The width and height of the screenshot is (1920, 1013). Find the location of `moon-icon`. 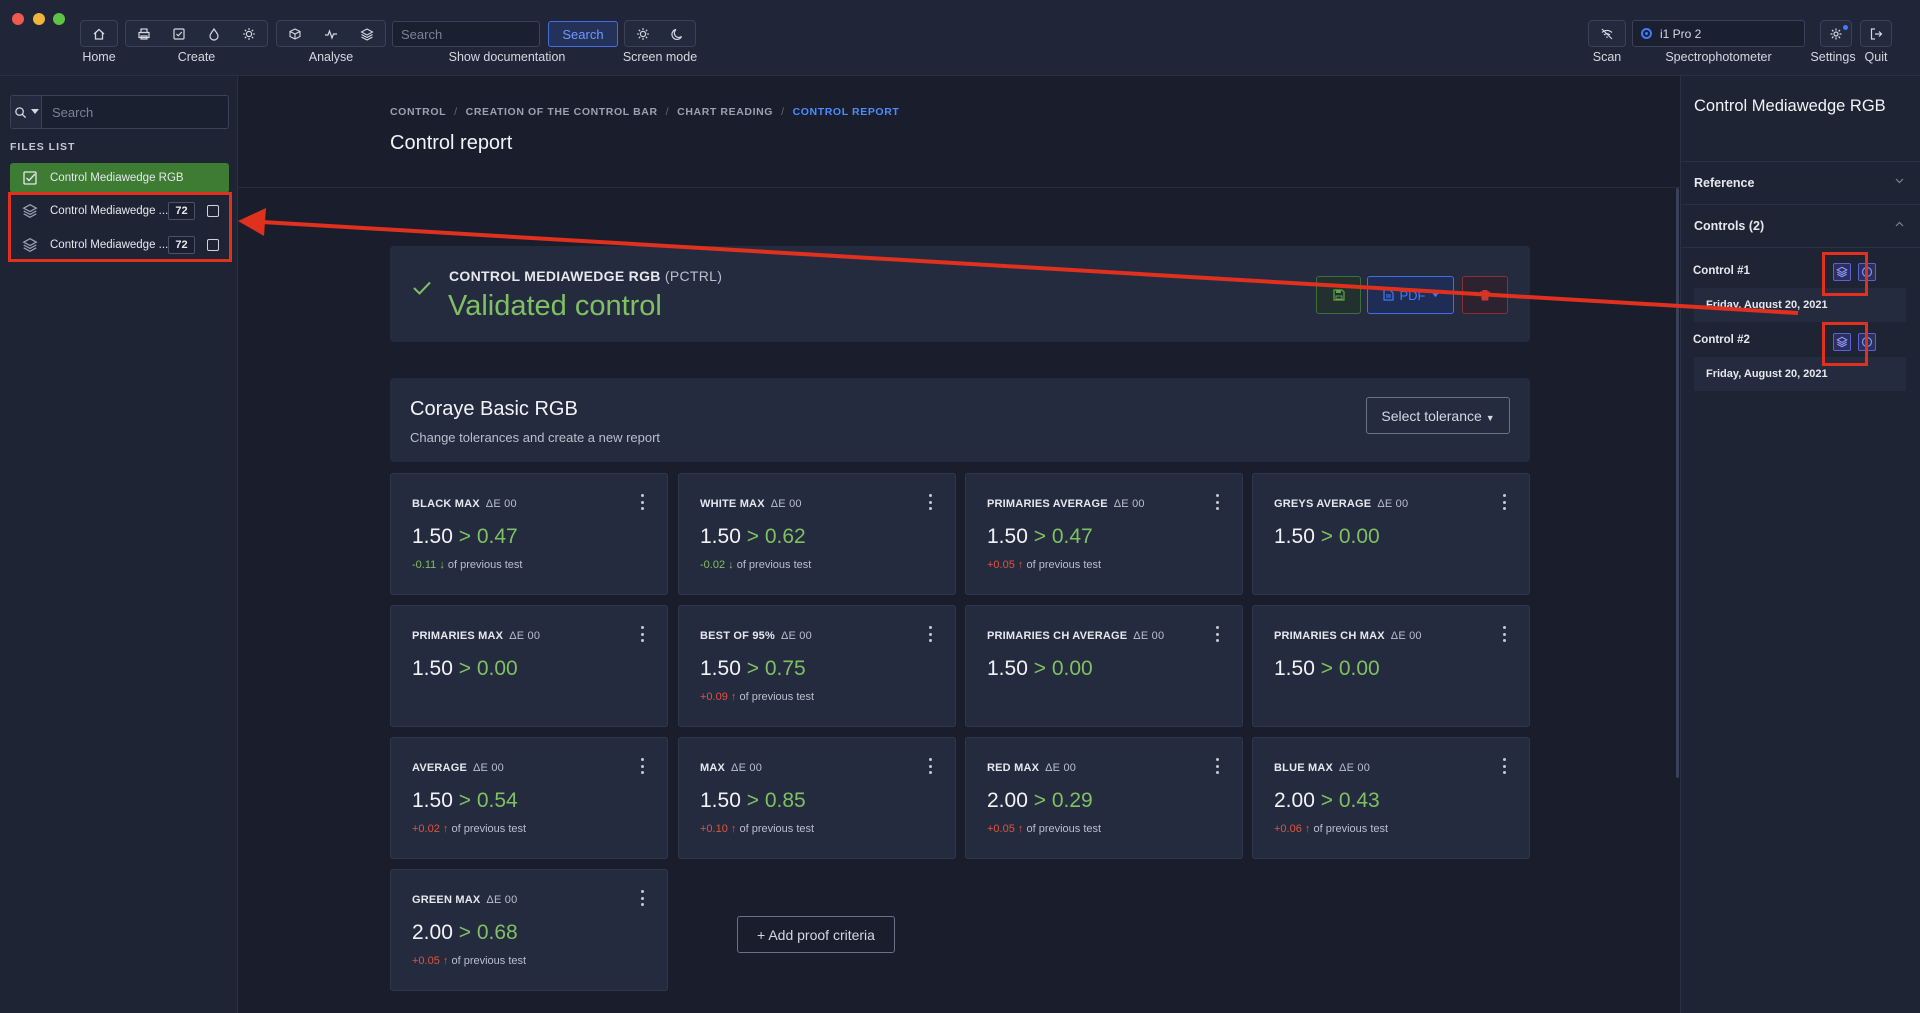

moon-icon is located at coordinates (678, 34).